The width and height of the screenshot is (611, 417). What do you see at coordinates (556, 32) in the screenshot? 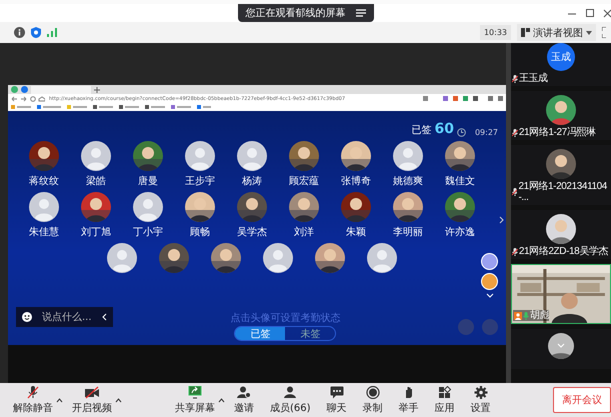
I see `view-button: 演讲者视图` at bounding box center [556, 32].